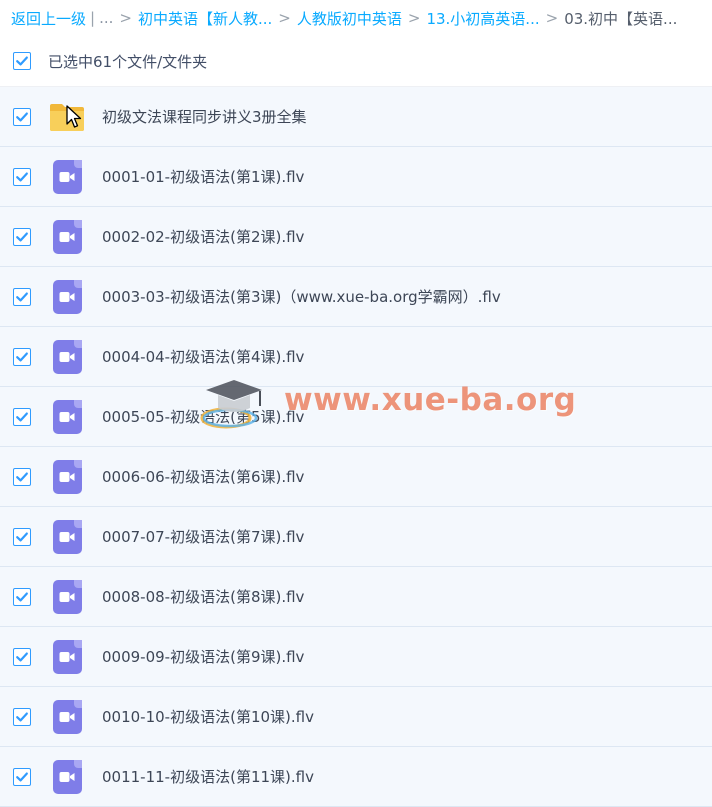 The image size is (712, 807). I want to click on selection-bar: 已选中61个文件/文件夹, so click(356, 61).